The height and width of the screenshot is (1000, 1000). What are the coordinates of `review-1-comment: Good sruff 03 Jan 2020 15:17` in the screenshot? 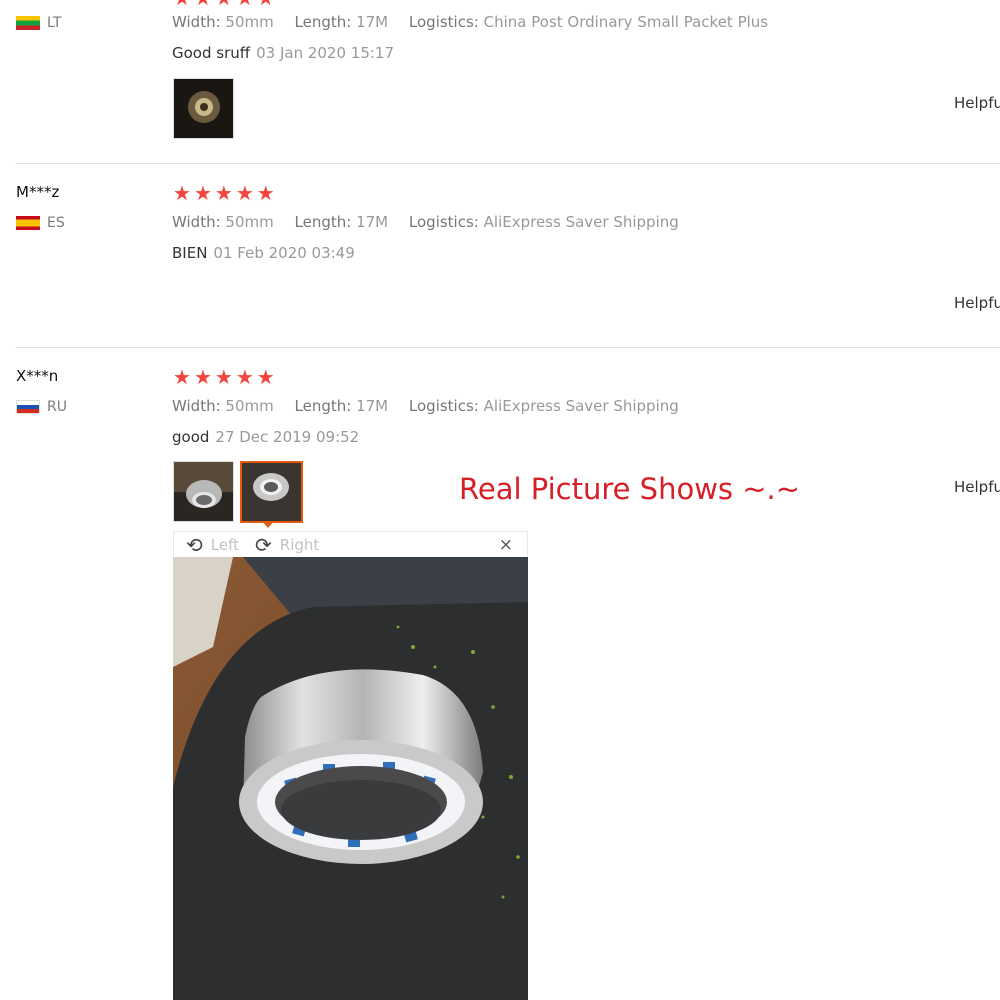 It's located at (283, 53).